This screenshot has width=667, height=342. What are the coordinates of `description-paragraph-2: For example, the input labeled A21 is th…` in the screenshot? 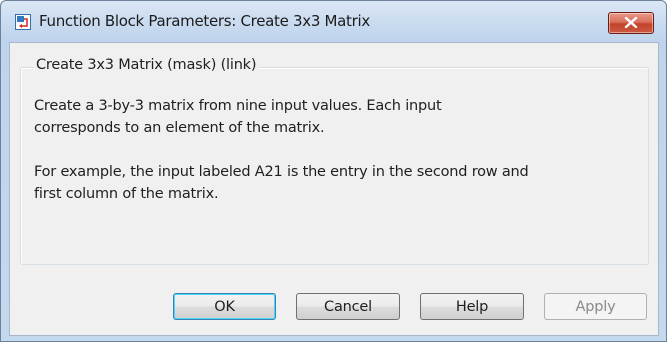 It's located at (344, 183).